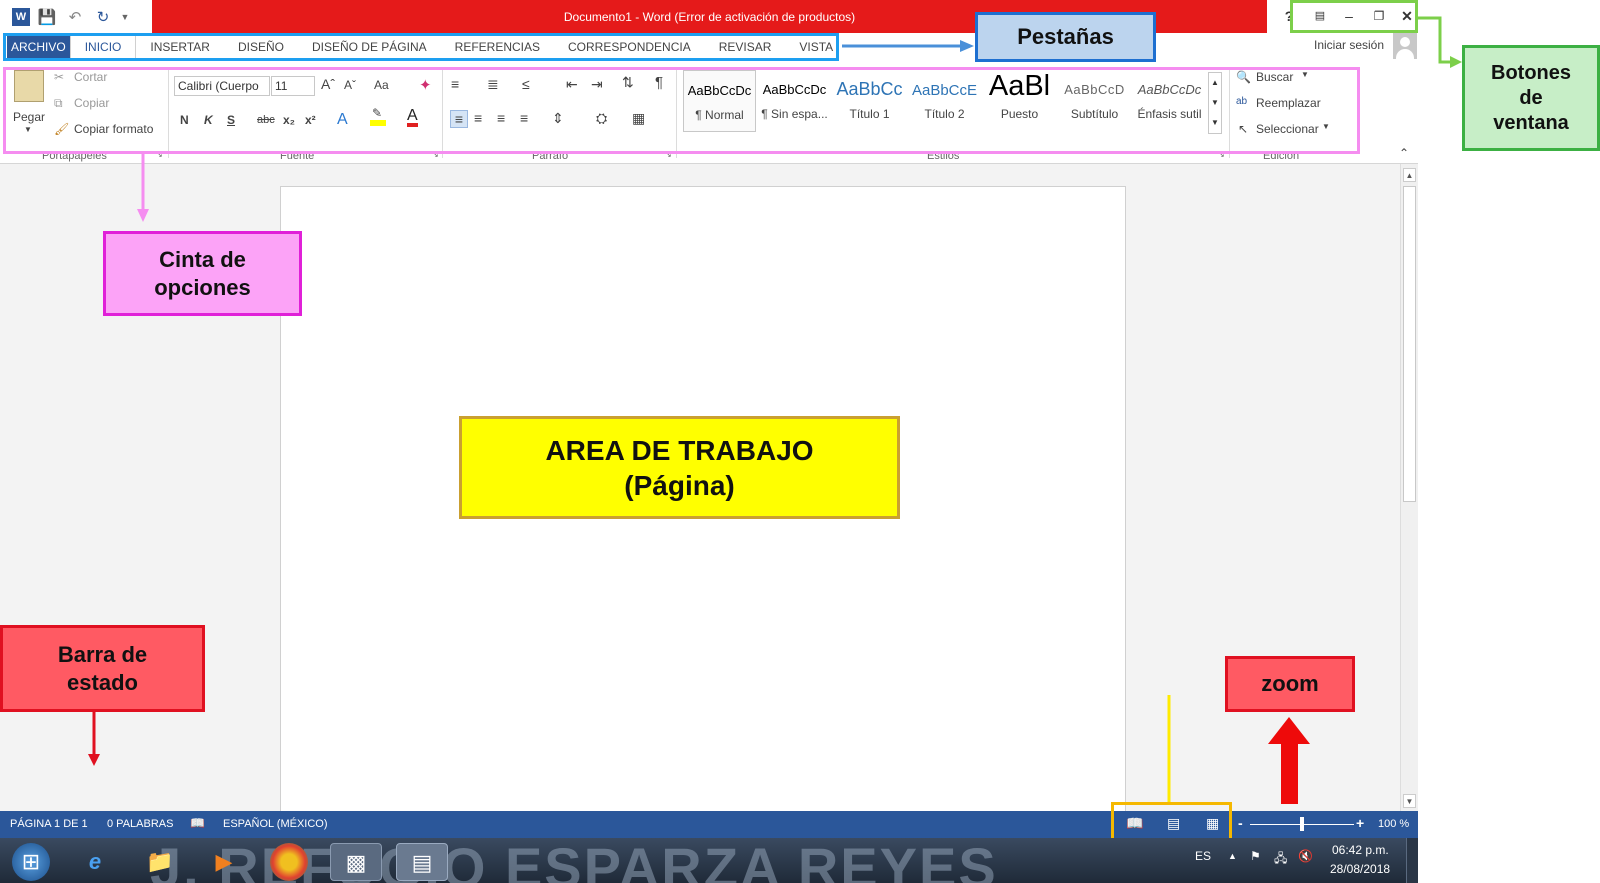 The image size is (1600, 883). Describe the element at coordinates (1456, 62) in the screenshot. I see `botones-arrowhead` at that location.